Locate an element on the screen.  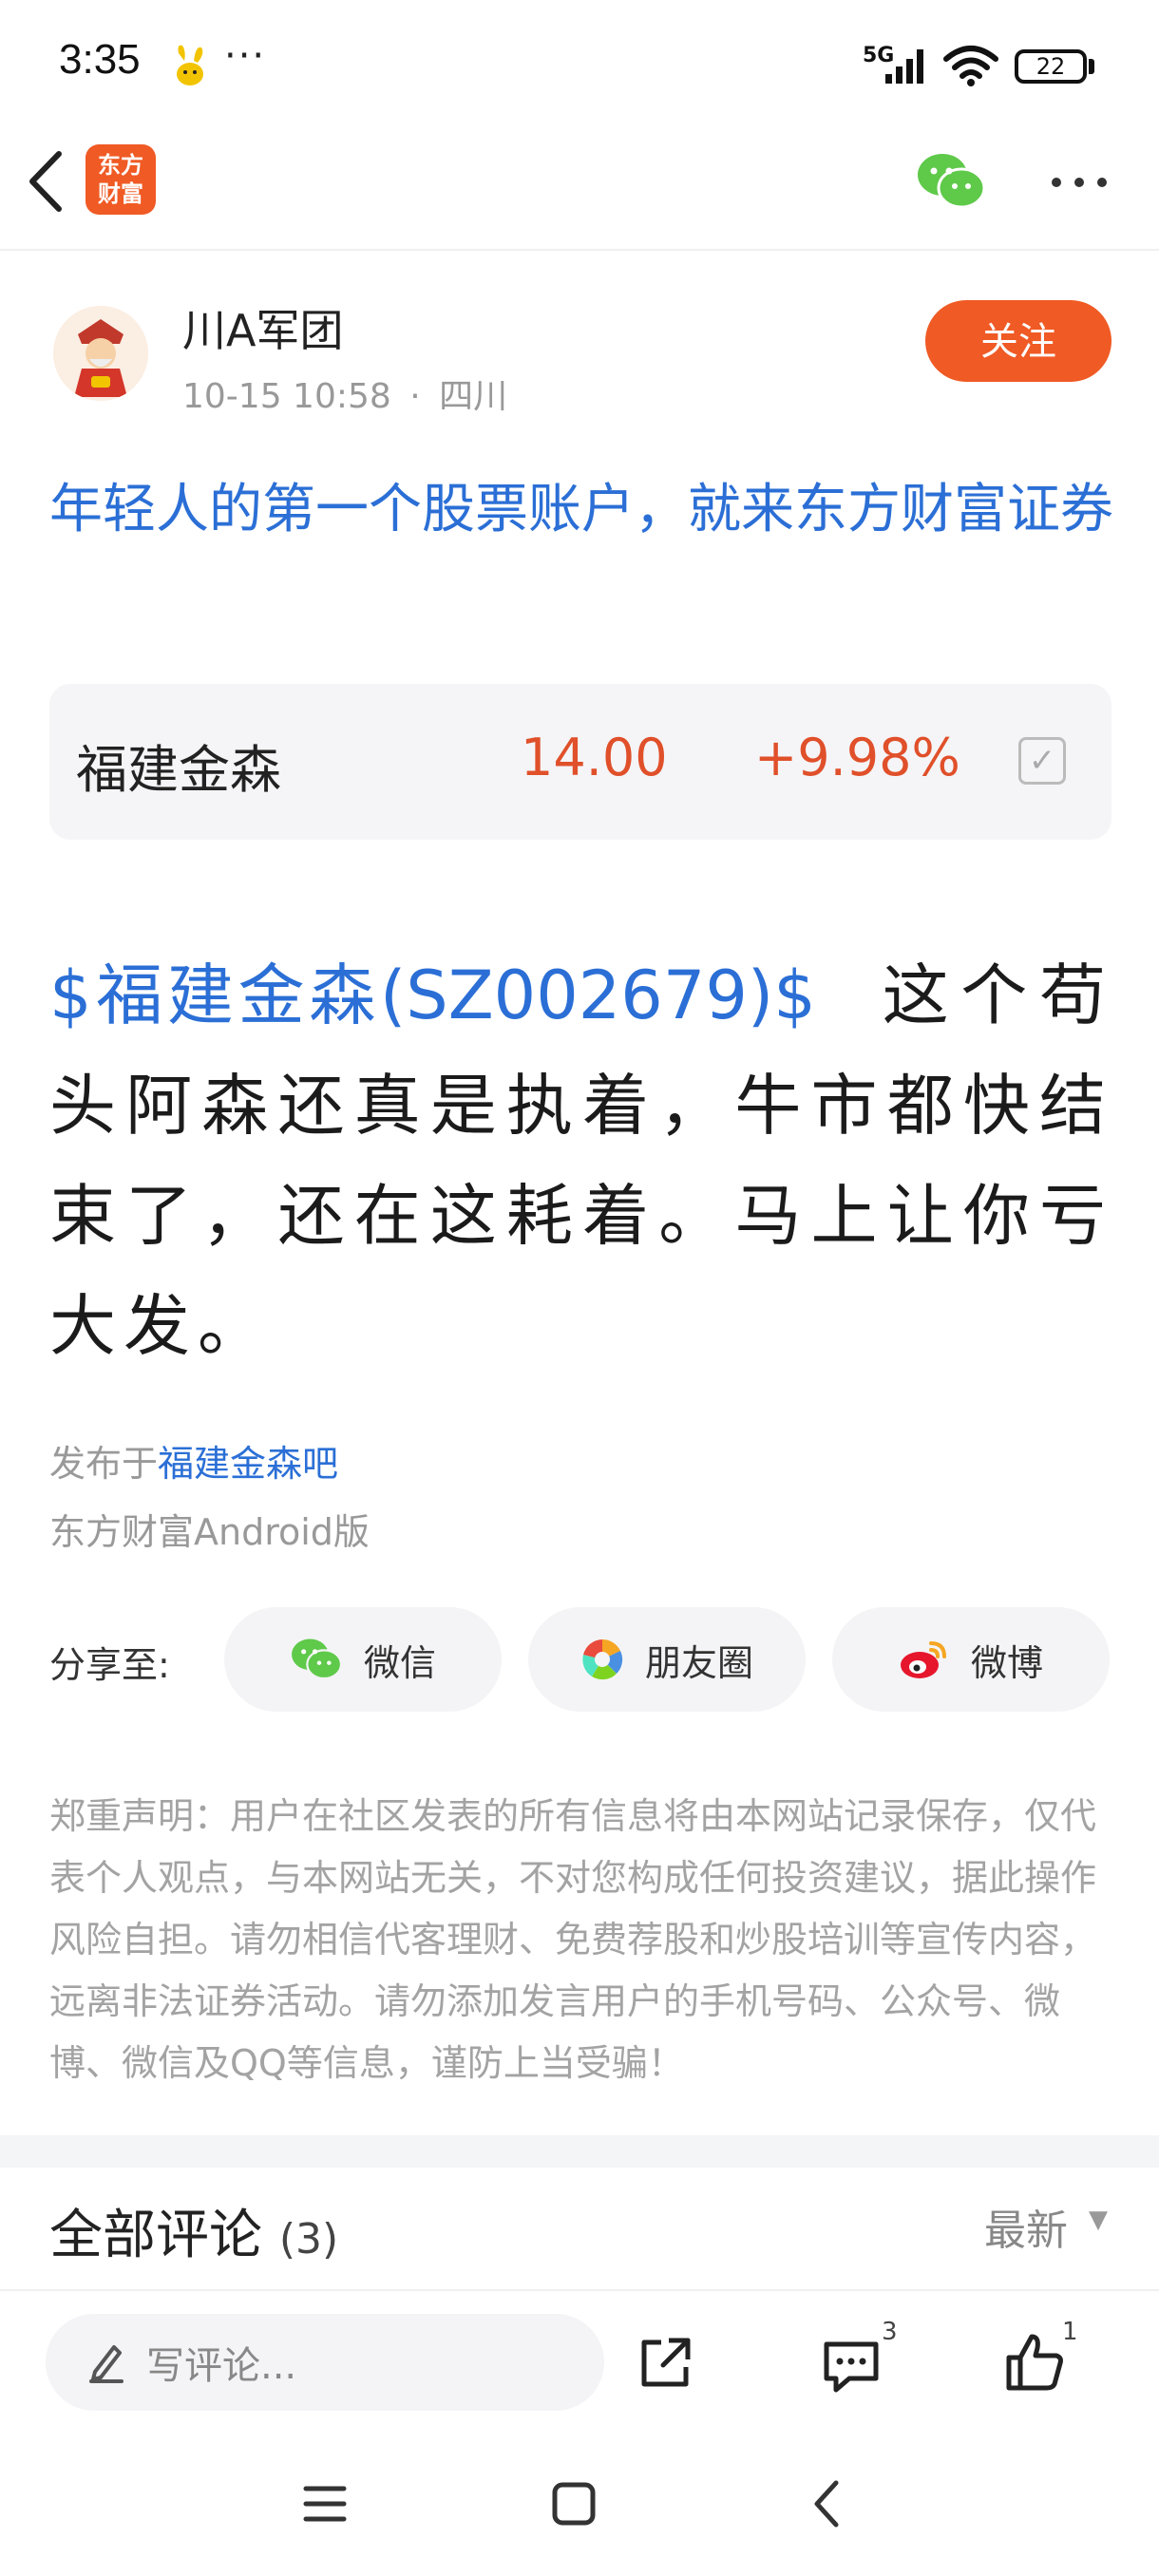
logo-line1: 东方 is located at coordinates (120, 165).